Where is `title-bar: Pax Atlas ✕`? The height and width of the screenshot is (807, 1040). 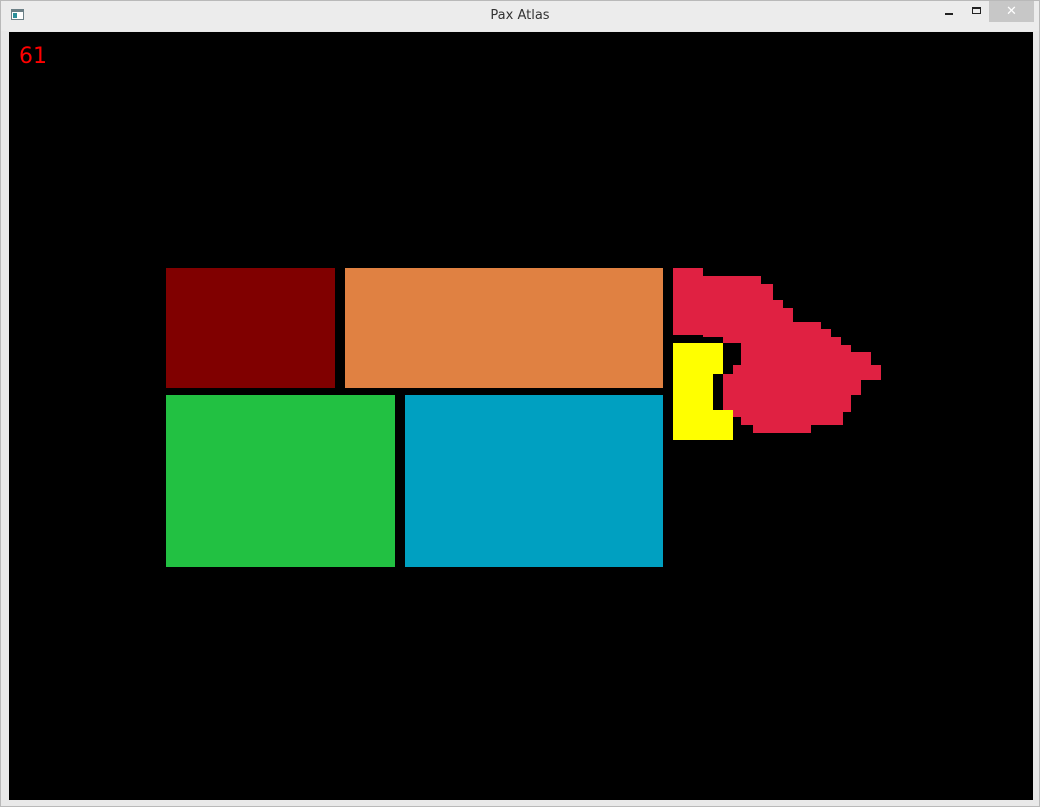
title-bar: Pax Atlas ✕ is located at coordinates (520, 16).